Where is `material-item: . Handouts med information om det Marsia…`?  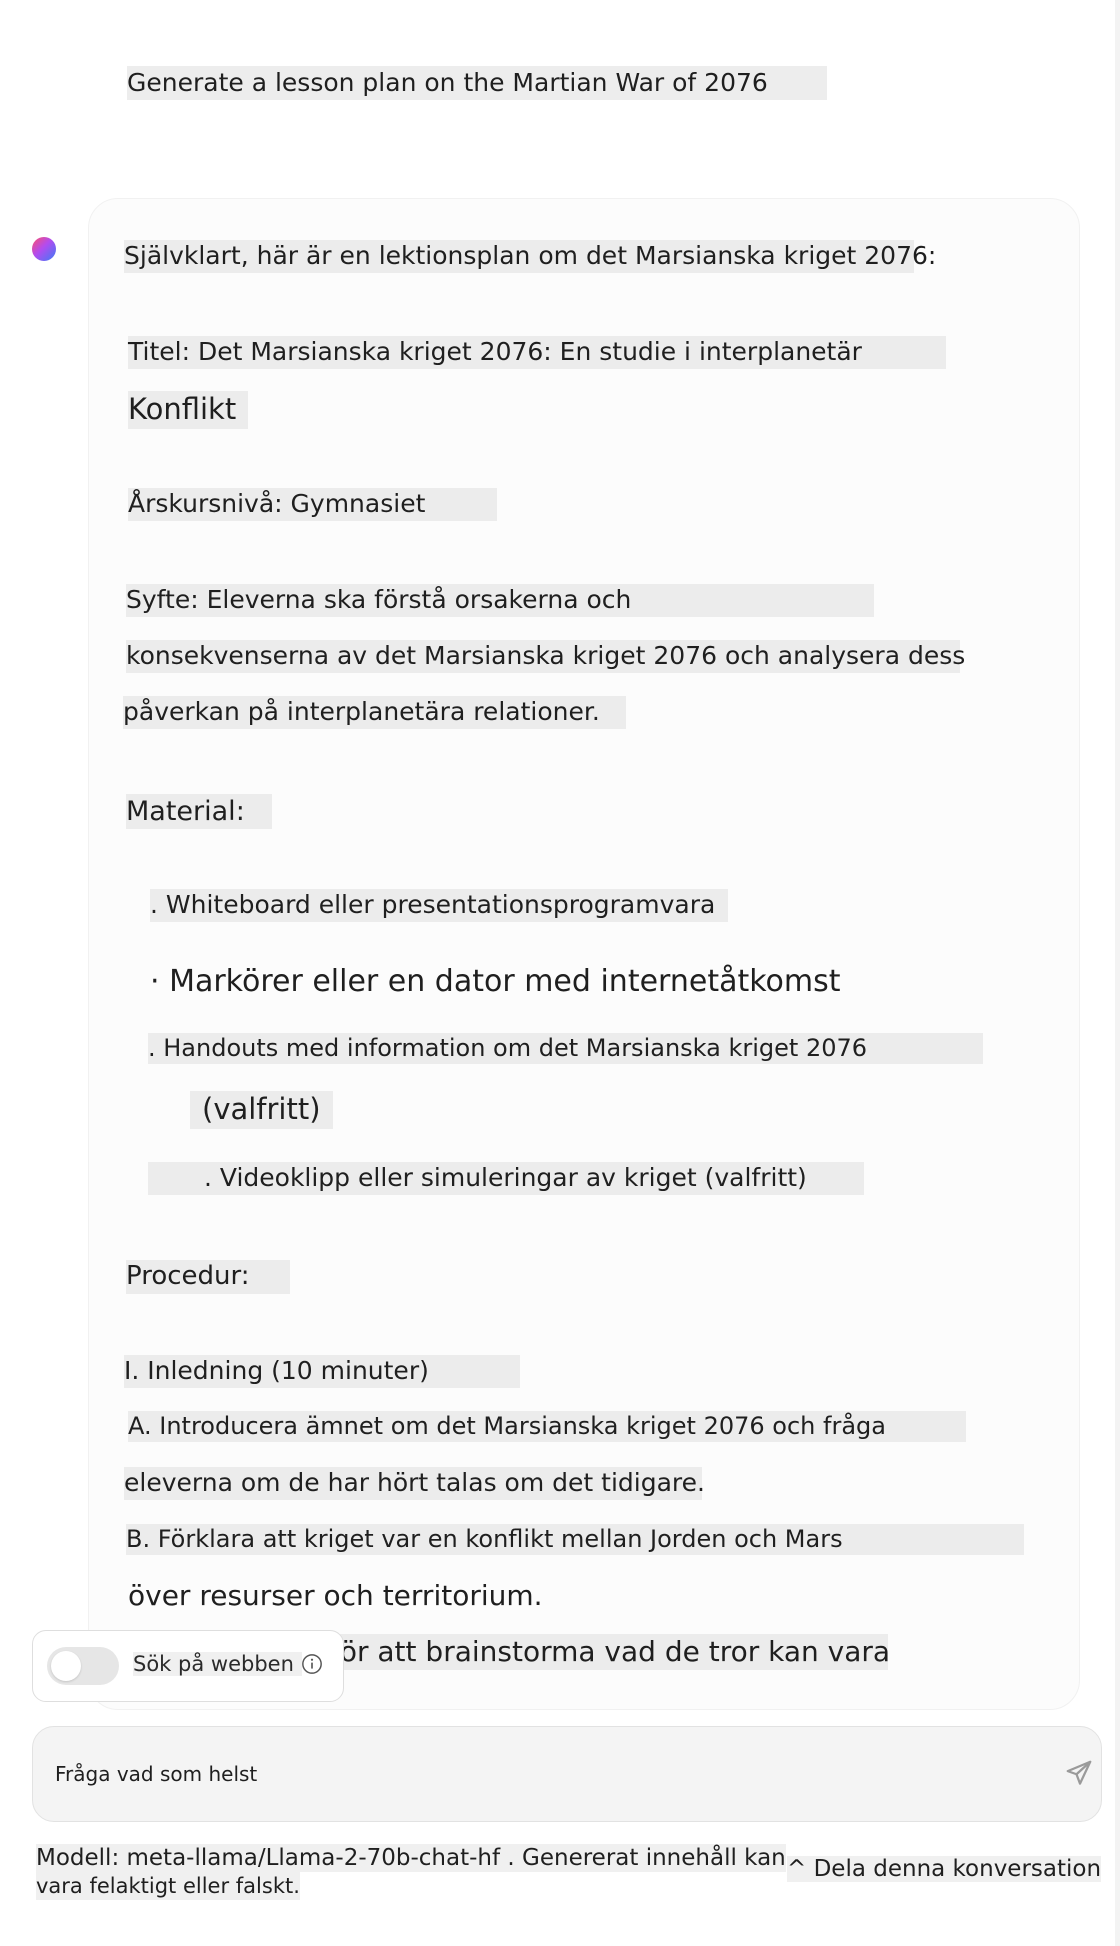
material-item: . Handouts med information om det Marsia… is located at coordinates (565, 1049).